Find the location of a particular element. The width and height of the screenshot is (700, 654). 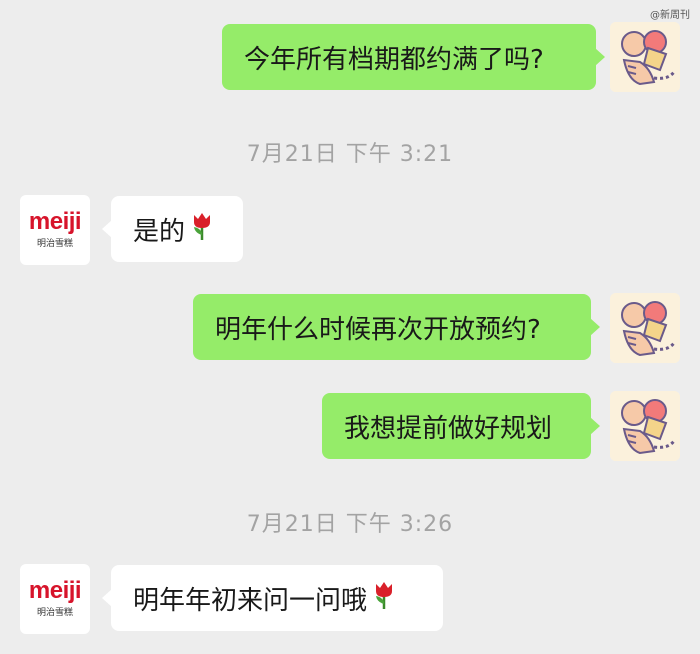

message-bubble-incoming: 是的 is located at coordinates (172, 229).